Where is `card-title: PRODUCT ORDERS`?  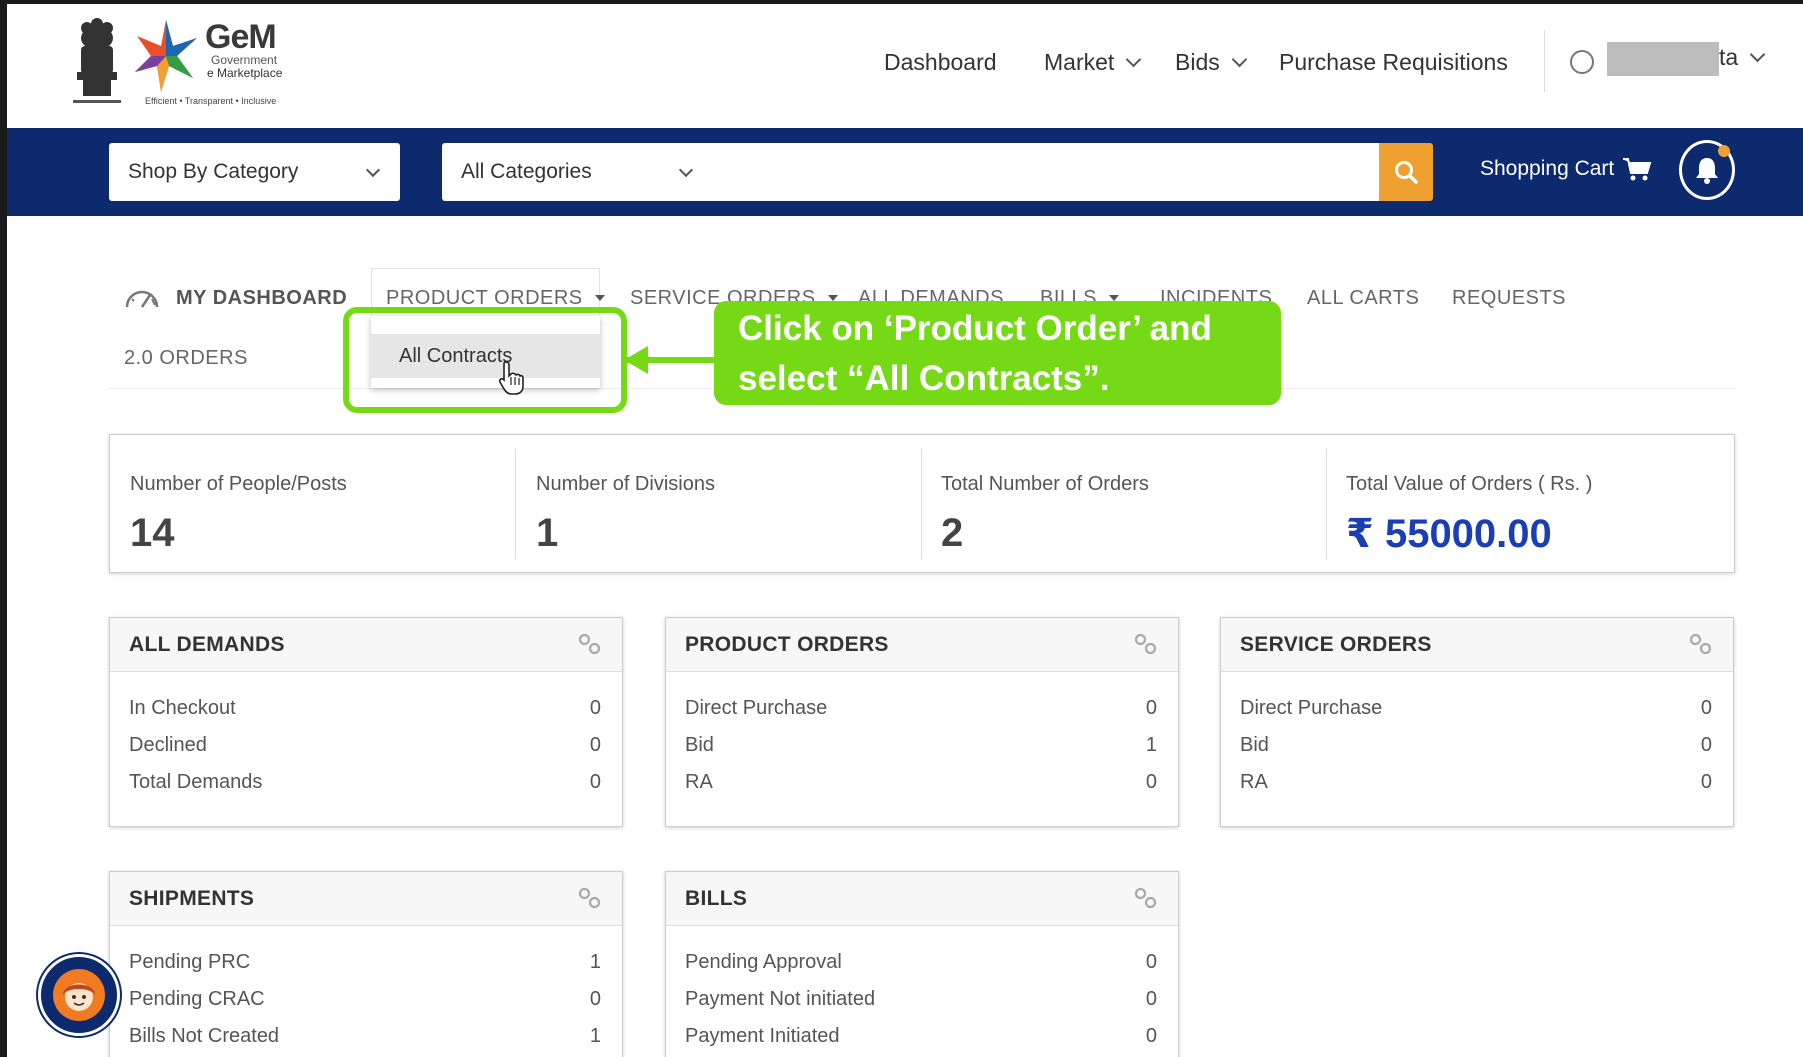
card-title: PRODUCT ORDERS is located at coordinates (787, 644).